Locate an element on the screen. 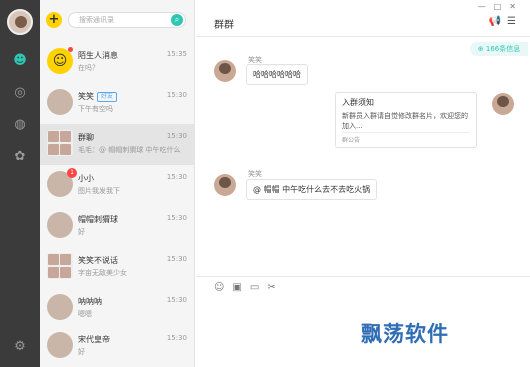  sender-name: 笑笑 is located at coordinates (255, 174).